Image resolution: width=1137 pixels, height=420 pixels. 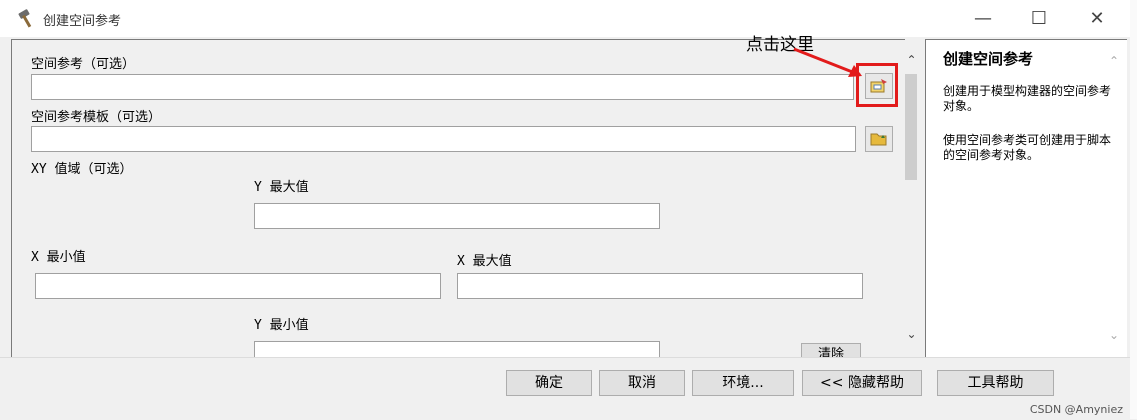 I want to click on browse-folder-button, so click(x=879, y=139).